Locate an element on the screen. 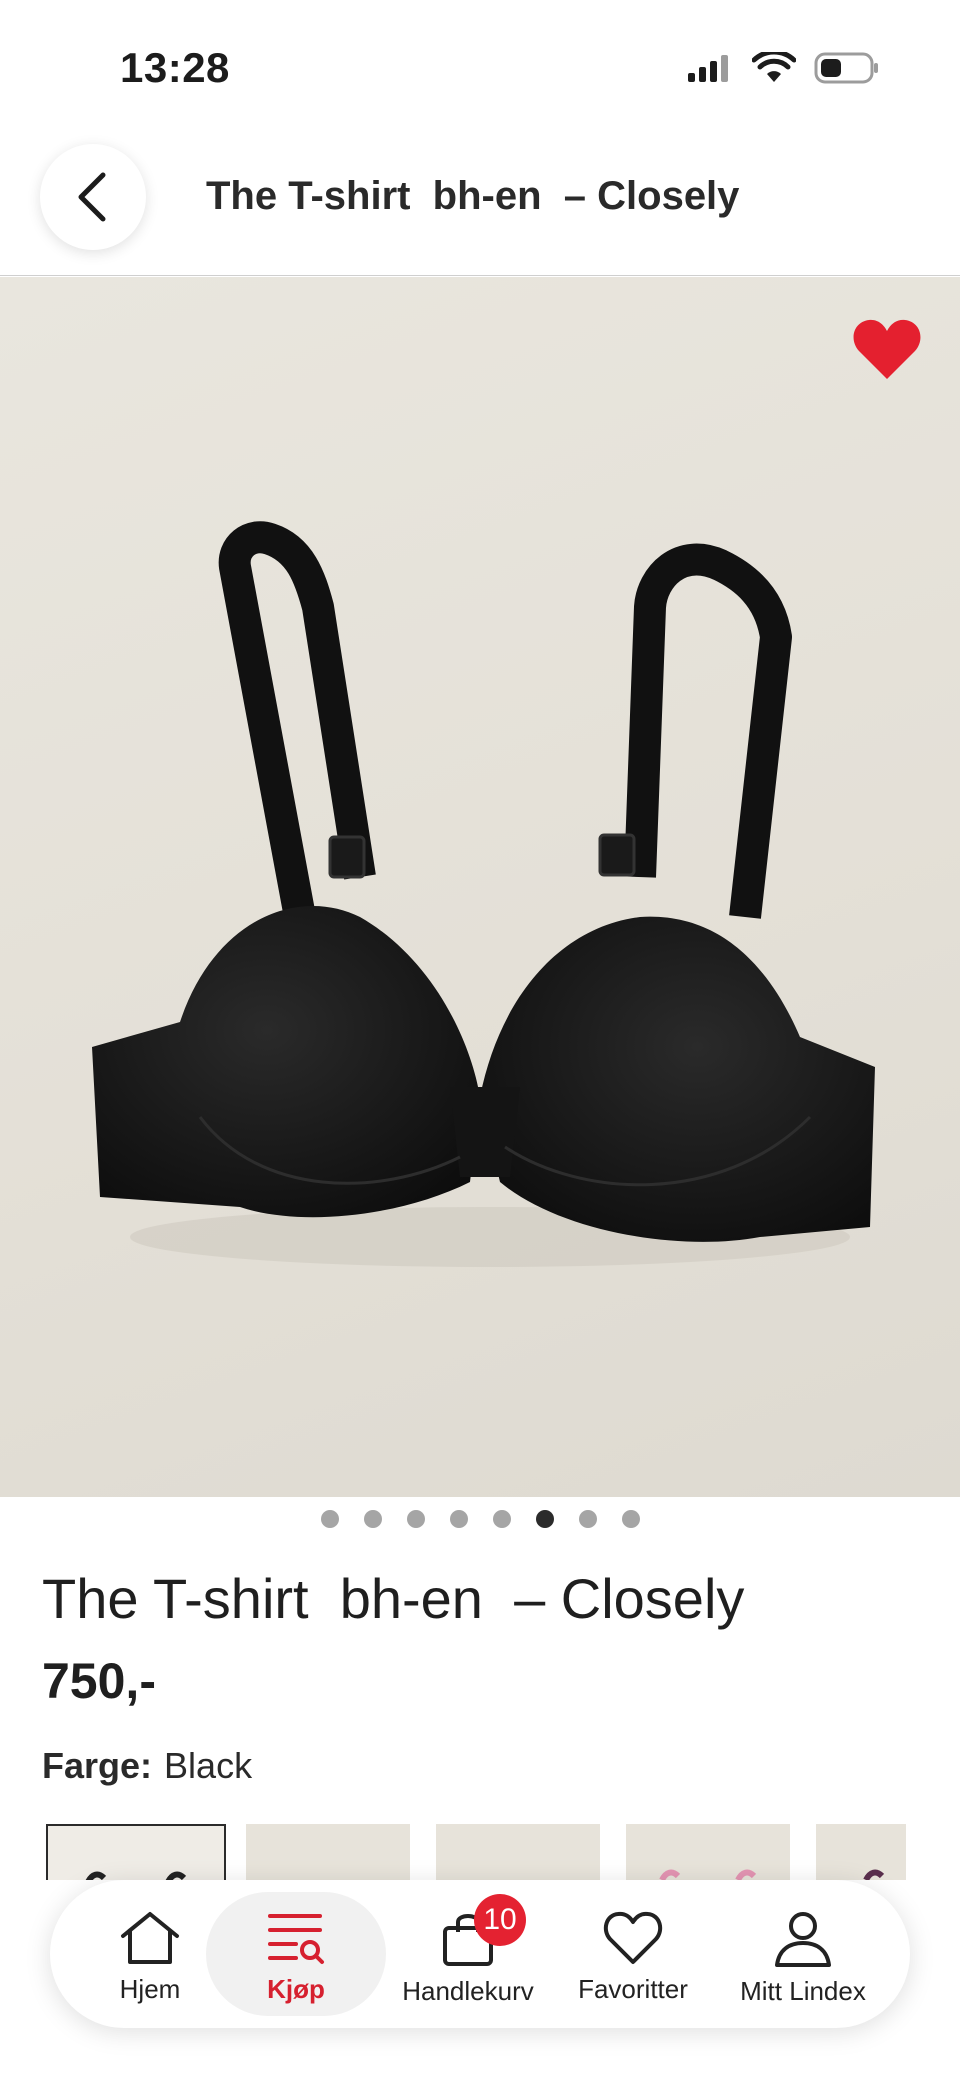 Image resolution: width=960 pixels, height=2081 pixels. product-header: The T-shirt bh-en – Closely is located at coordinates (480, 208).